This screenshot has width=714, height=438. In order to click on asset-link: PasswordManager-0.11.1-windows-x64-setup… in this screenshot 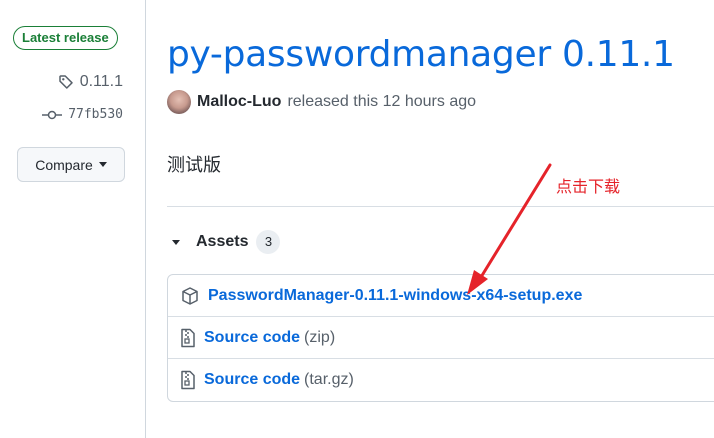, I will do `click(395, 296)`.